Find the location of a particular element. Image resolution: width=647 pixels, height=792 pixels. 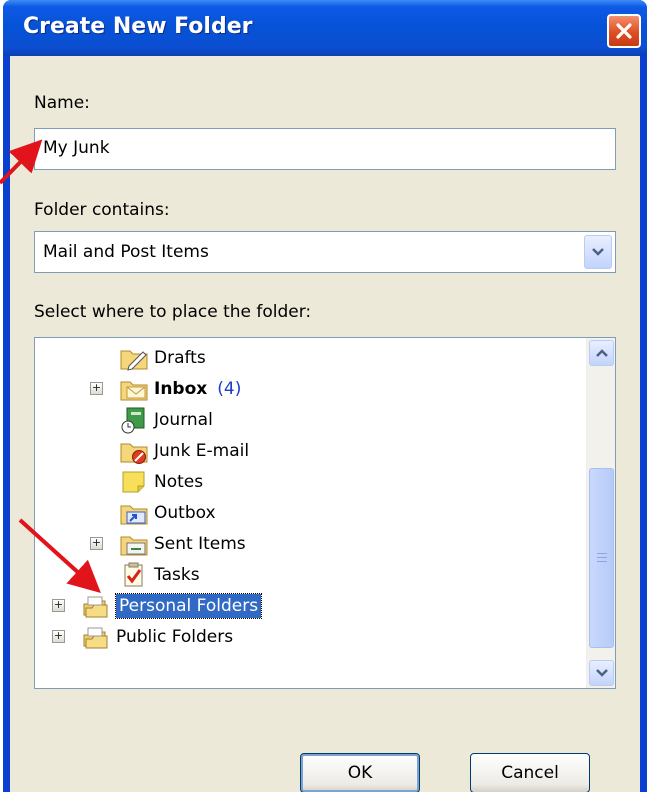

tree-item-outbox: Outbox is located at coordinates (167, 513).